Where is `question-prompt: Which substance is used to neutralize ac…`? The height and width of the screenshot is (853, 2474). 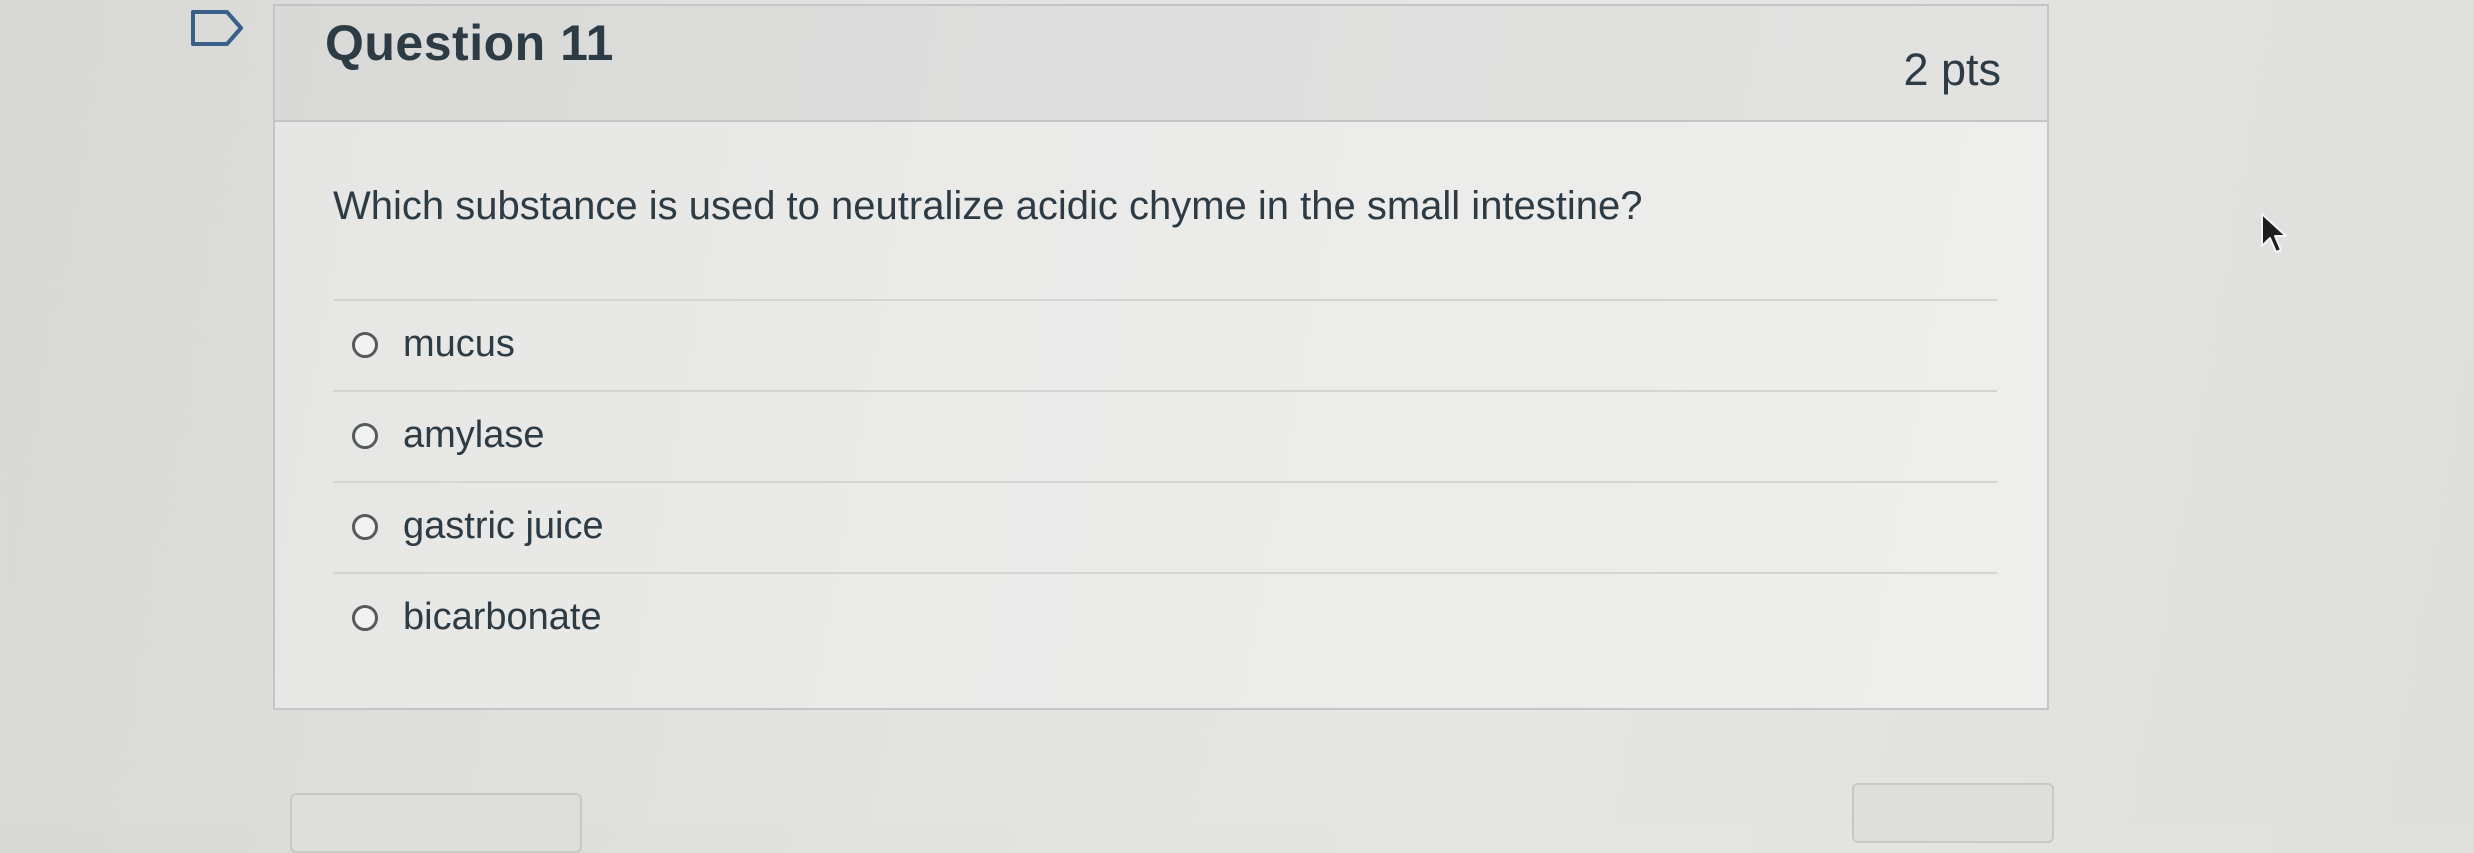
question-prompt: Which substance is used to neutralize ac… is located at coordinates (988, 206).